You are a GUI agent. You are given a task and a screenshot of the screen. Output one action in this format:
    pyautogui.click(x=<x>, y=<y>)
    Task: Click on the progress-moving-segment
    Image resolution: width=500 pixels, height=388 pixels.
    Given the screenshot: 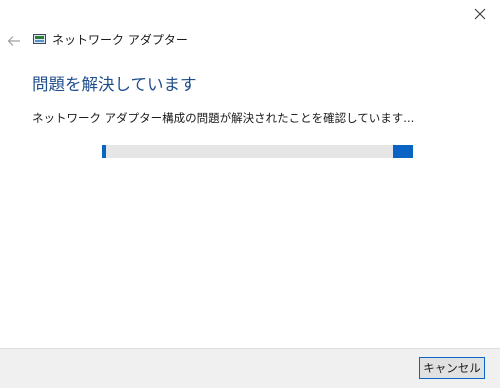 What is the action you would take?
    pyautogui.click(x=403, y=151)
    